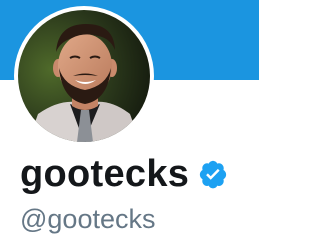 This screenshot has width=320, height=251. I want to click on display-name: gootecks, so click(104, 174).